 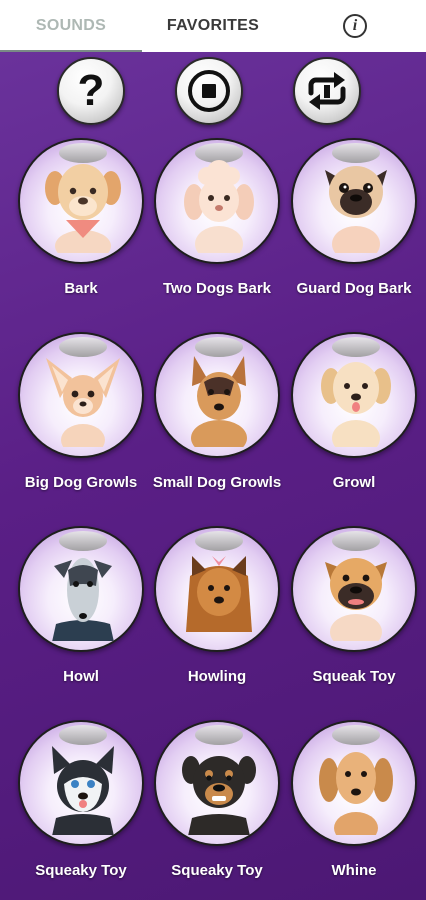 I want to click on sound-tile-bark: Bark, so click(x=81, y=233).